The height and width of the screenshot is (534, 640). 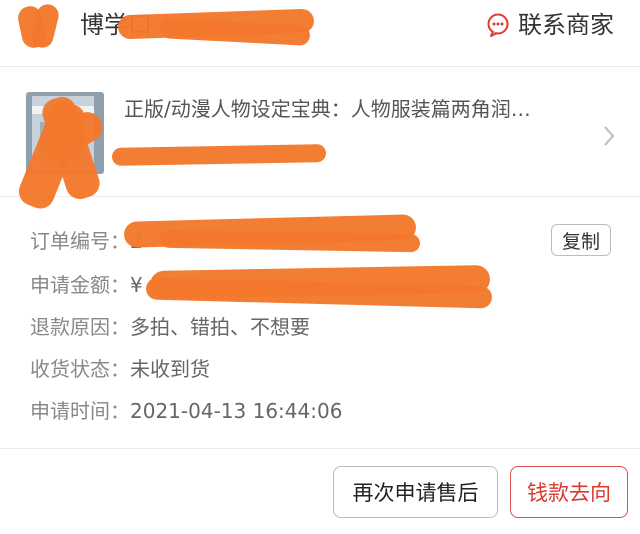 I want to click on receipt-status-row: 收货状态：未收到货, so click(x=120, y=369).